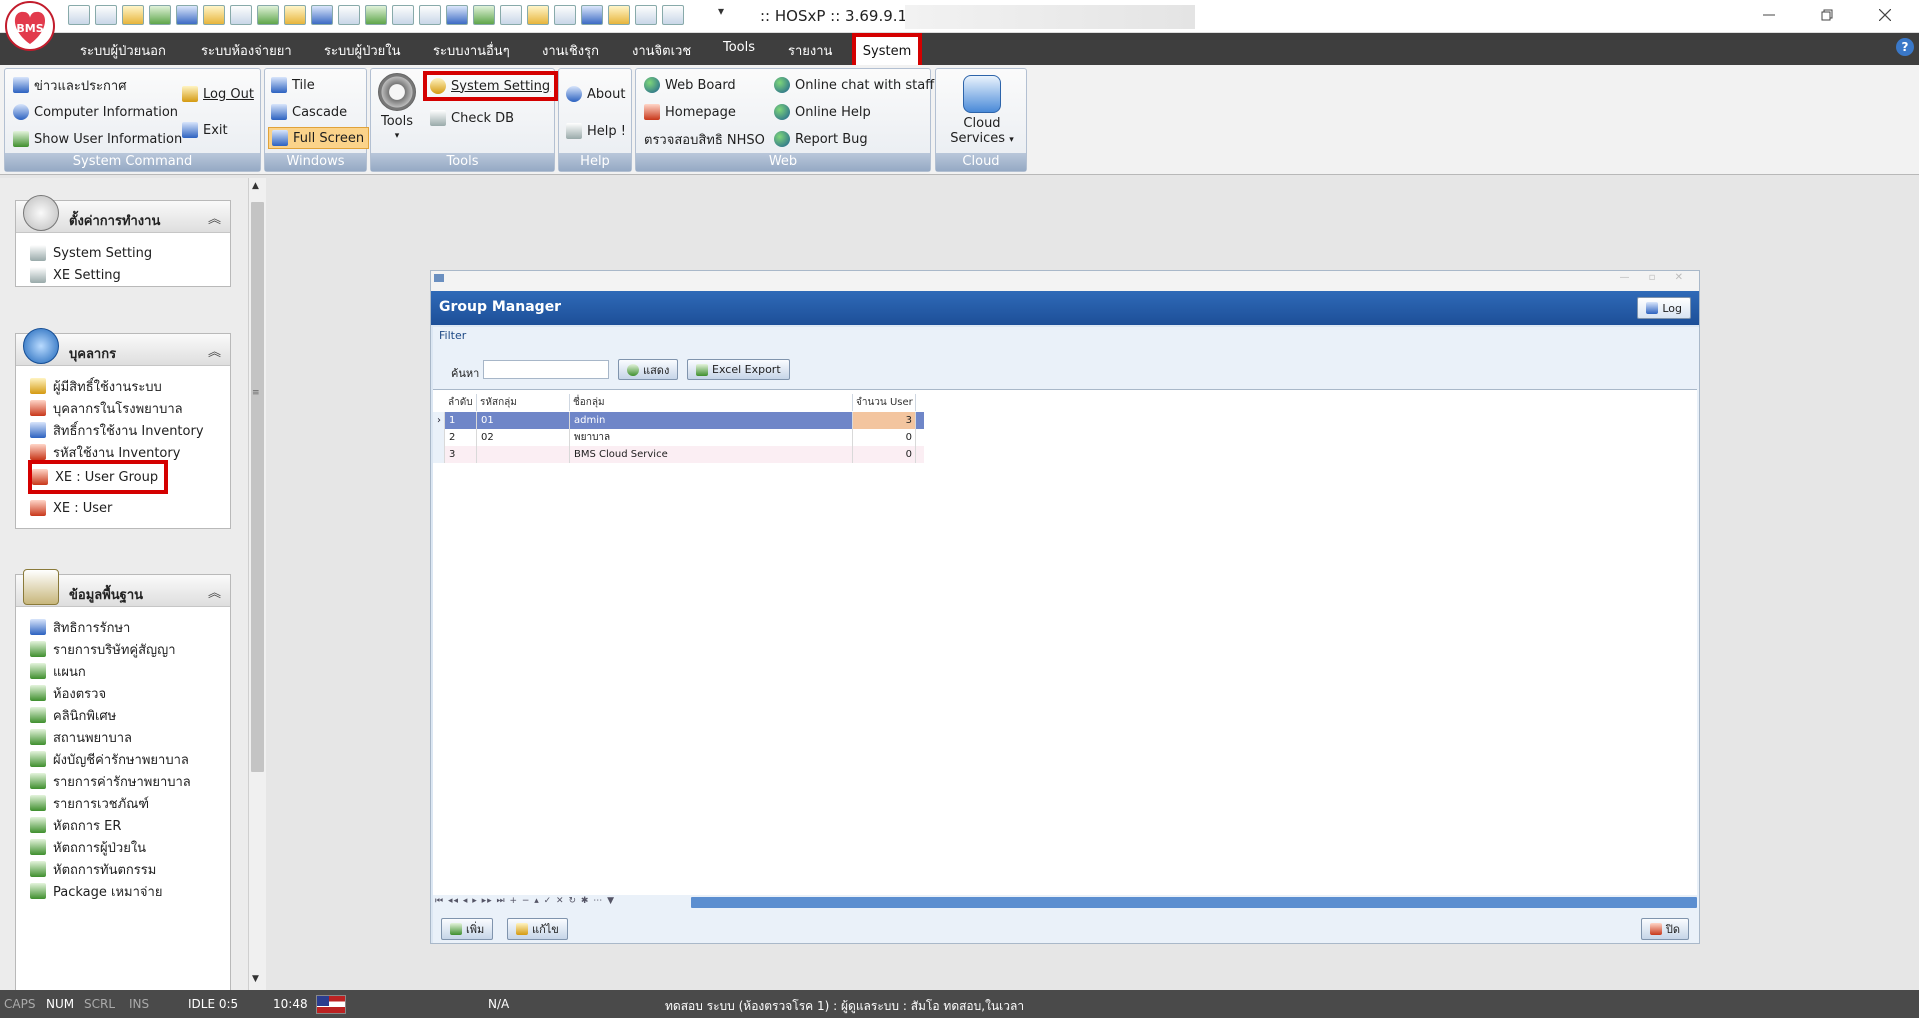  Describe the element at coordinates (457, 15) in the screenshot. I see `qat-clock-icon` at that location.